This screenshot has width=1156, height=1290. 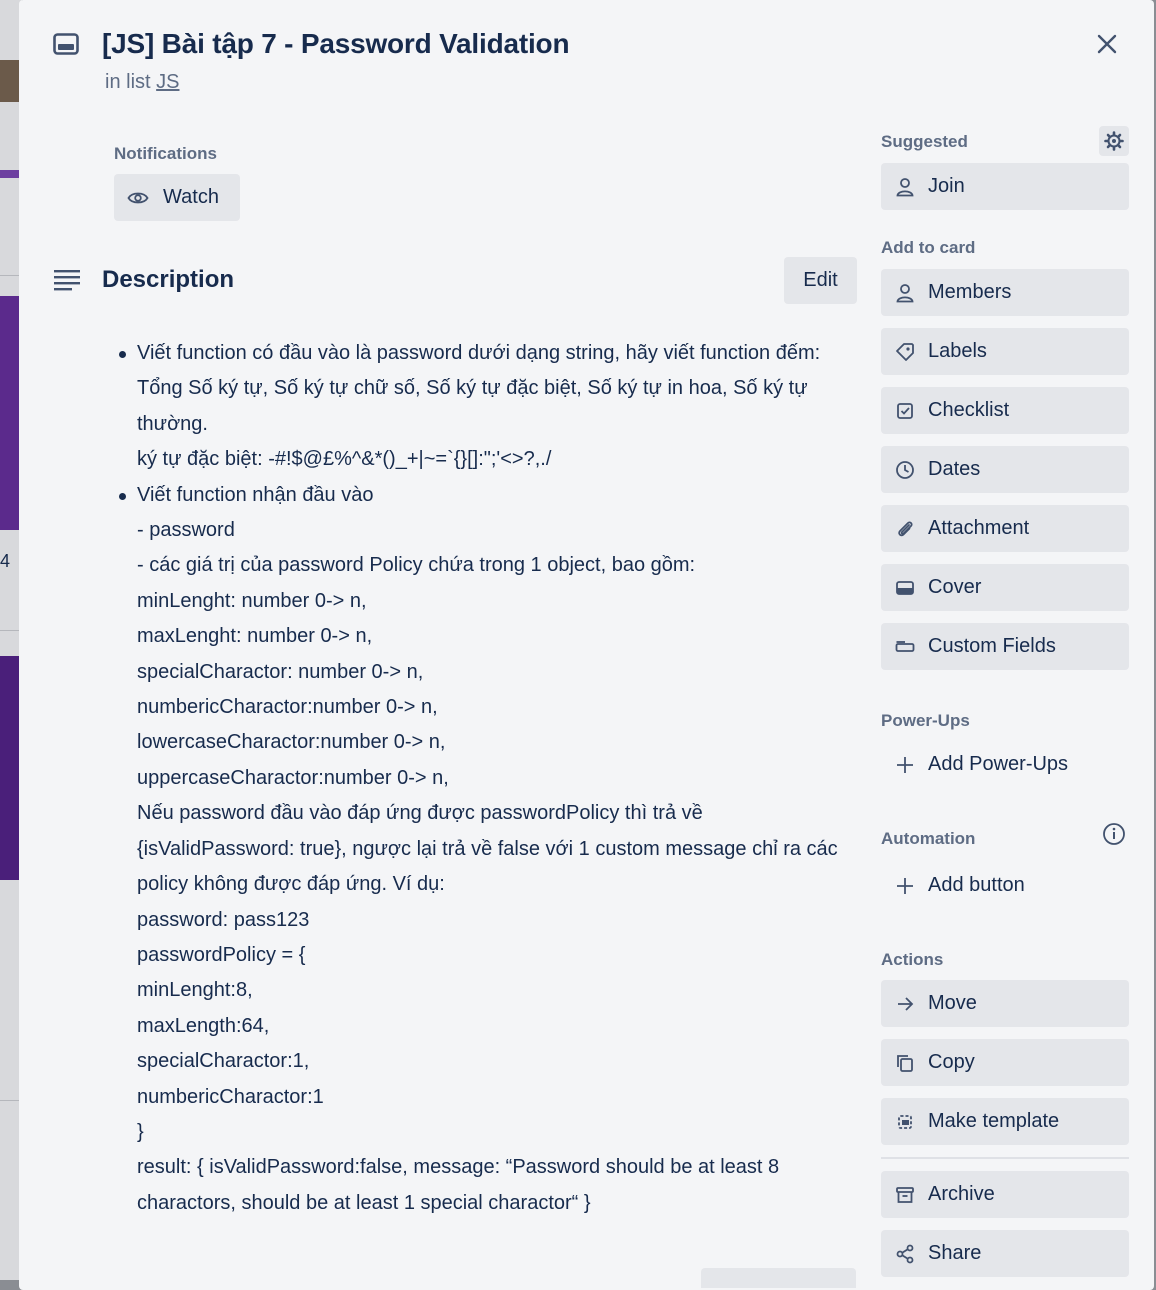 What do you see at coordinates (905, 1254) in the screenshot?
I see `share-icon` at bounding box center [905, 1254].